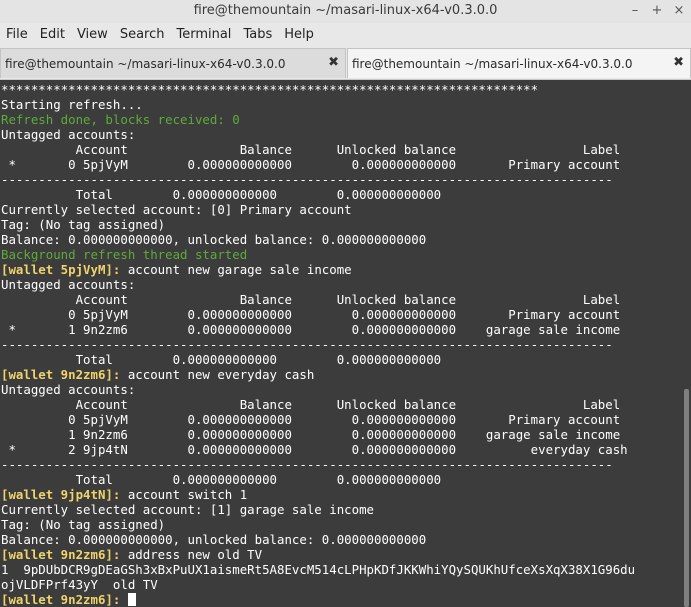  Describe the element at coordinates (679, 11) in the screenshot. I see `close-icon: ×` at that location.